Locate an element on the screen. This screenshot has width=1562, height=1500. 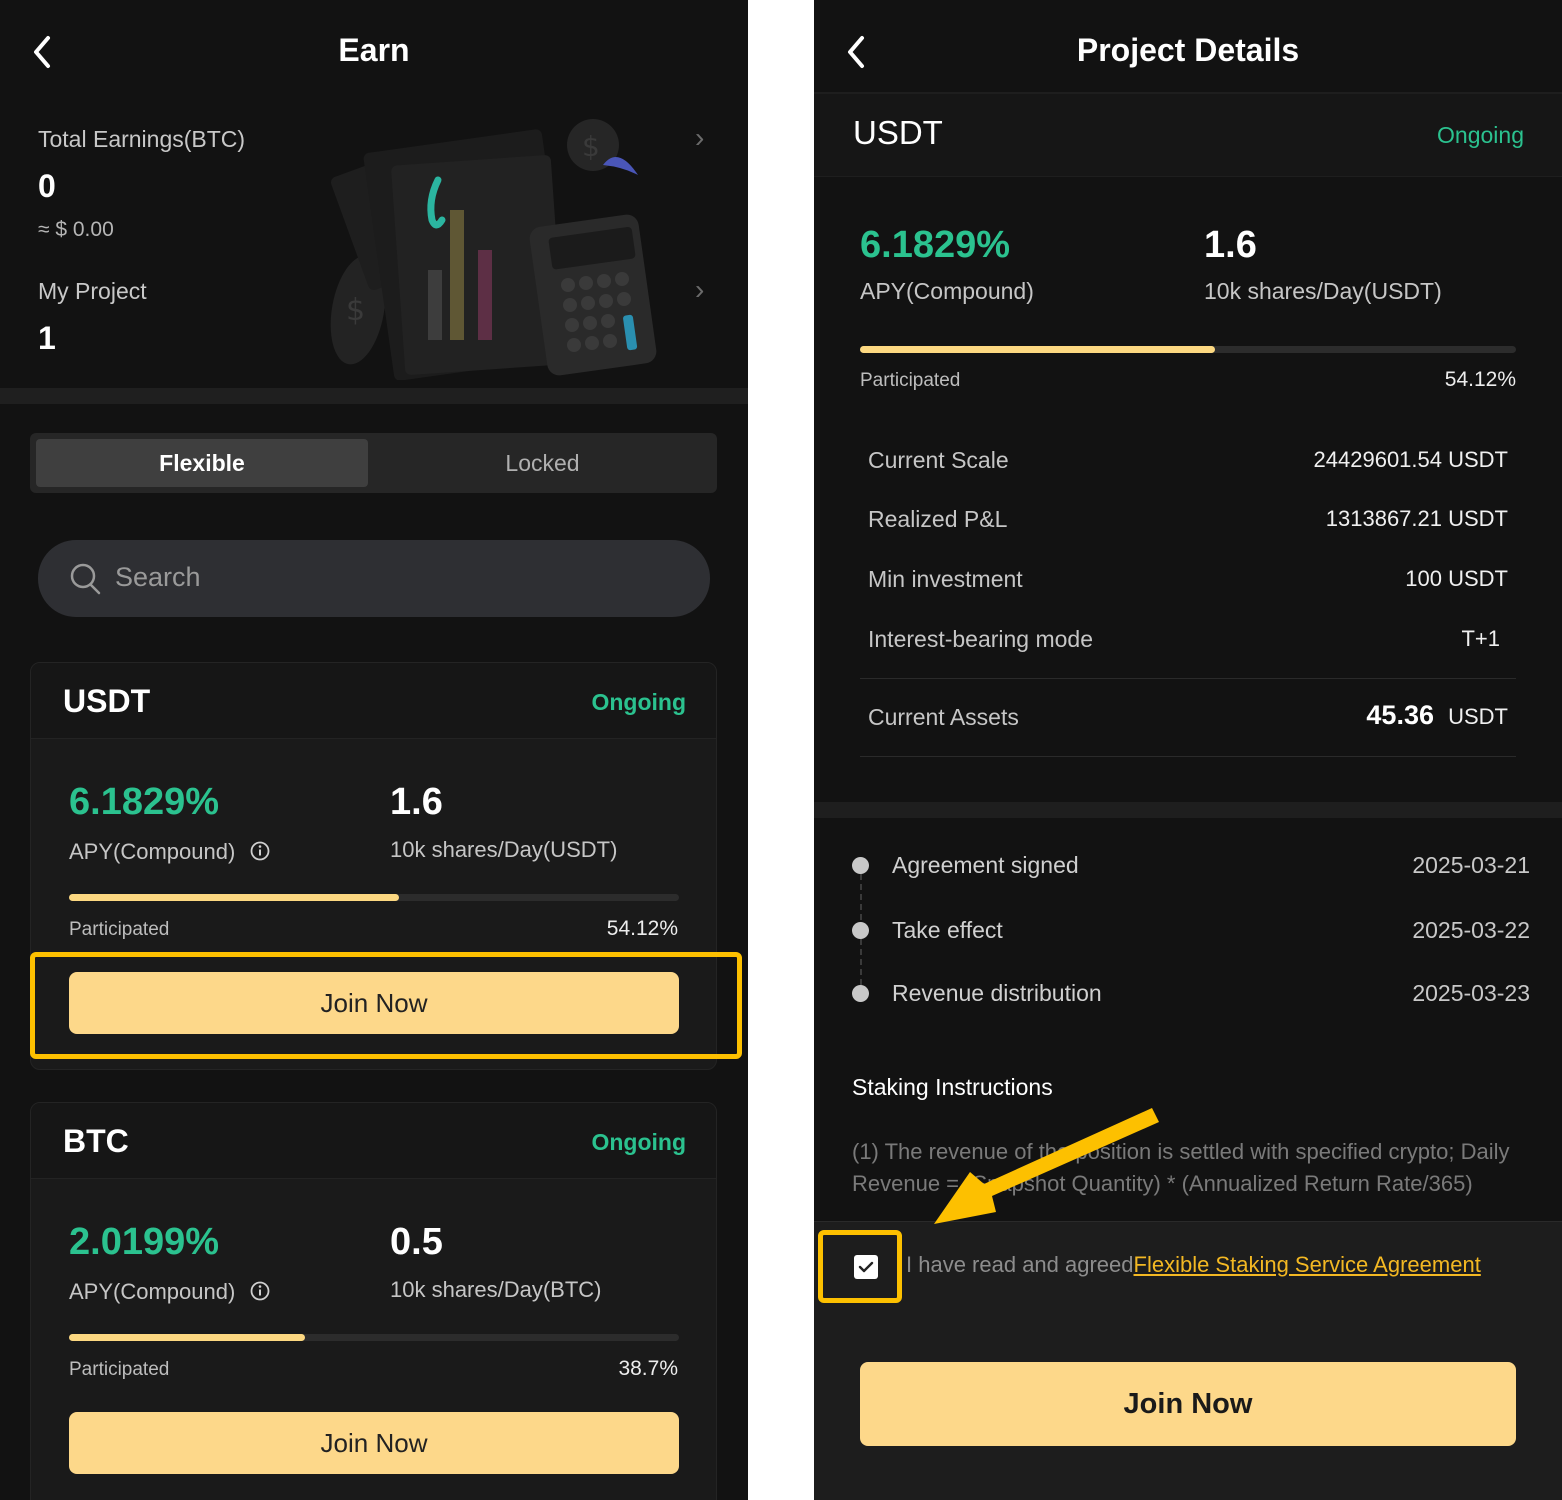
my-project-label: My Project is located at coordinates (92, 291).